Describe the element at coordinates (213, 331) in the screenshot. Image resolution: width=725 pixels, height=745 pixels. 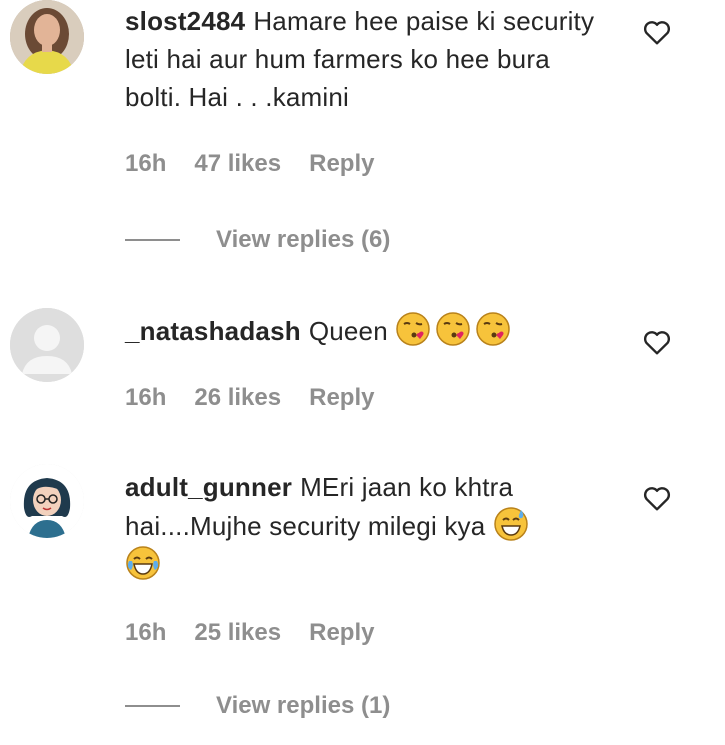
I see `comment-username: _natashadash` at that location.